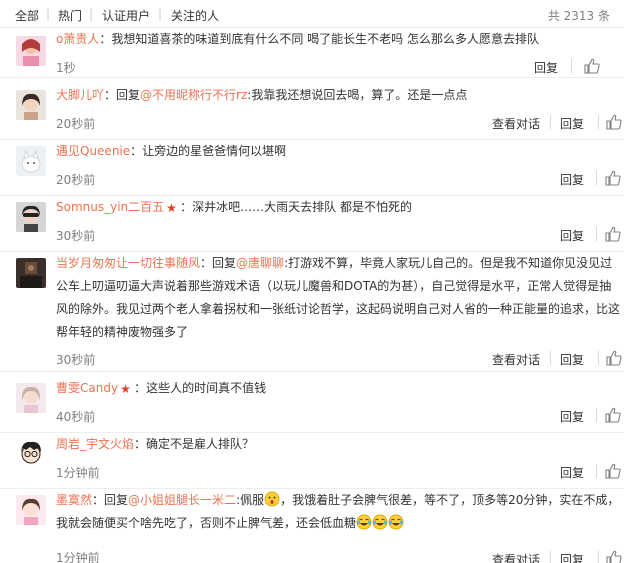 The height and width of the screenshot is (563, 624). Describe the element at coordinates (77, 39) in the screenshot. I see `comment-username: o萧贵人` at that location.